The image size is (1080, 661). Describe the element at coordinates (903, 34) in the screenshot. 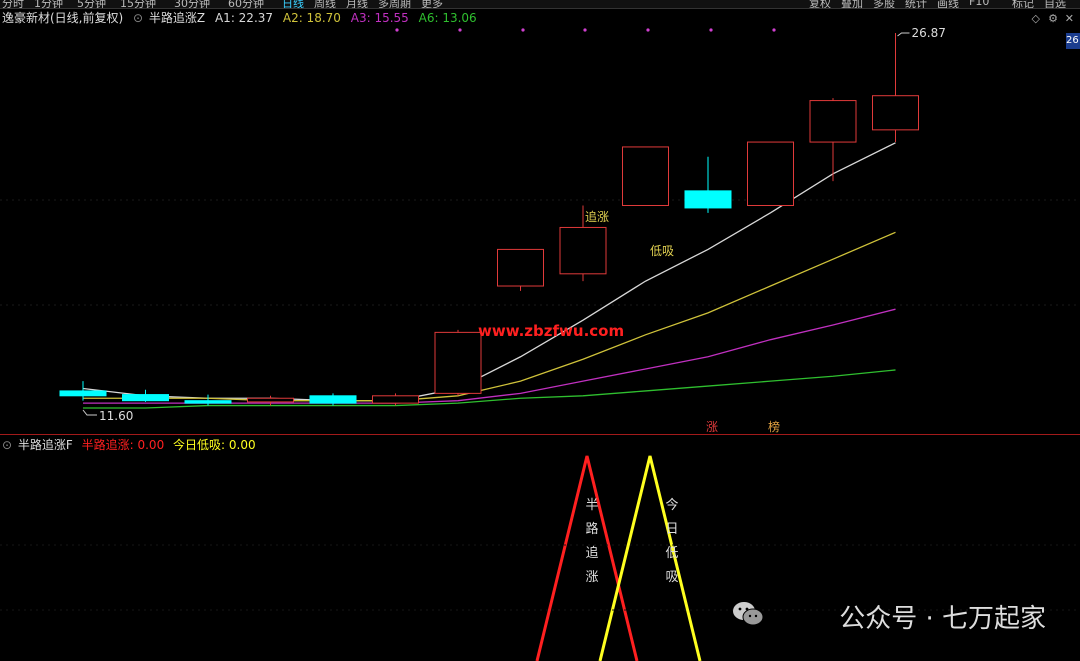

I see `high-marker` at that location.